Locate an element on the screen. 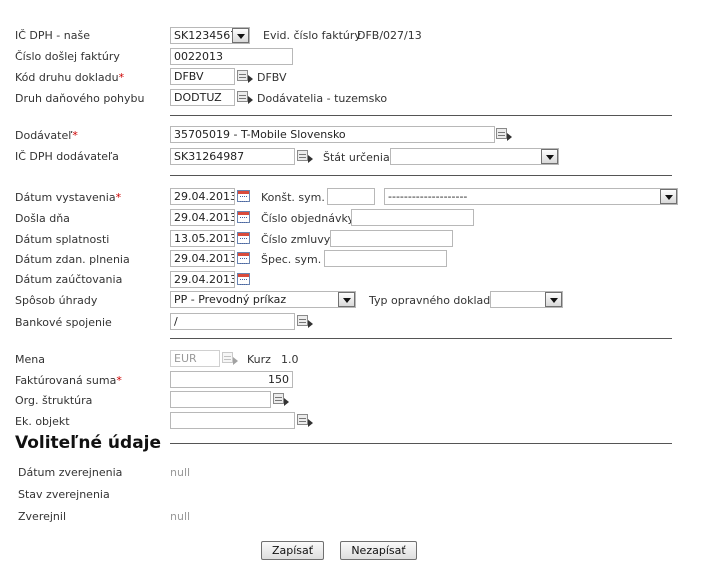  doc-type-label-text: Kód druhu dokladu is located at coordinates (67, 77).